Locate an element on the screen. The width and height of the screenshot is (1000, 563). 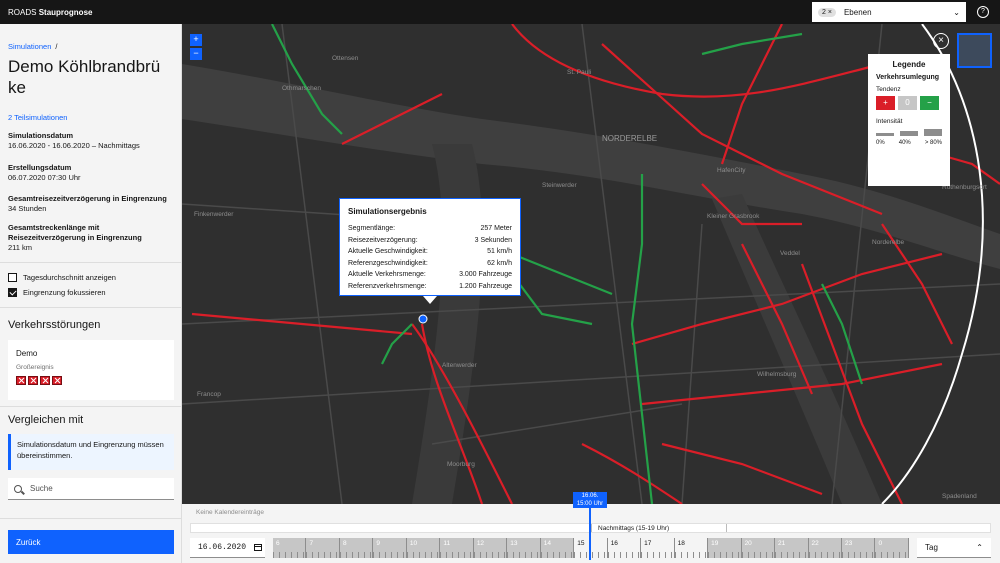
map-label: Kleiner Grasbrook is located at coordinates (733, 216).